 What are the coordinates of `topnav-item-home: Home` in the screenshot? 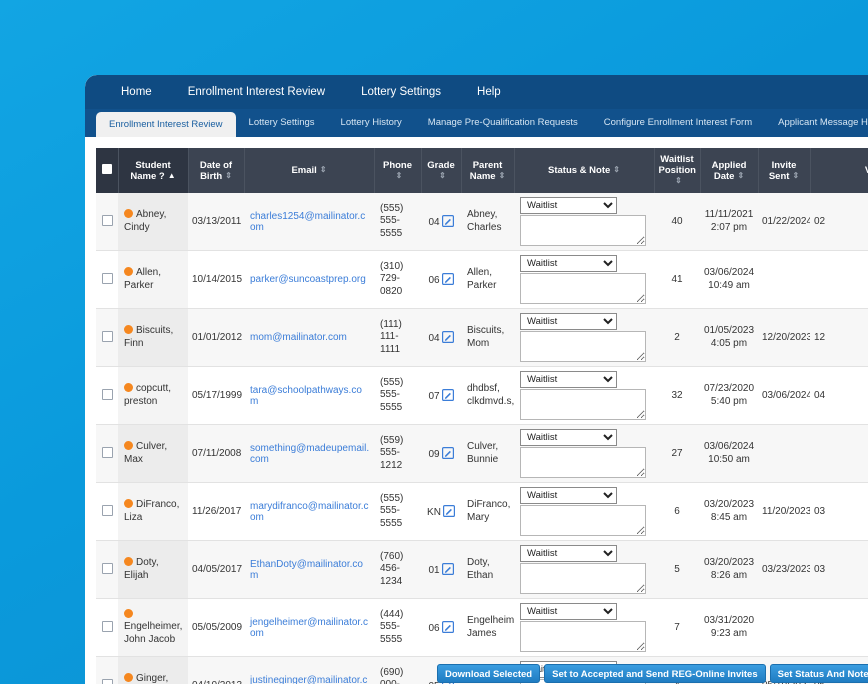 It's located at (136, 92).